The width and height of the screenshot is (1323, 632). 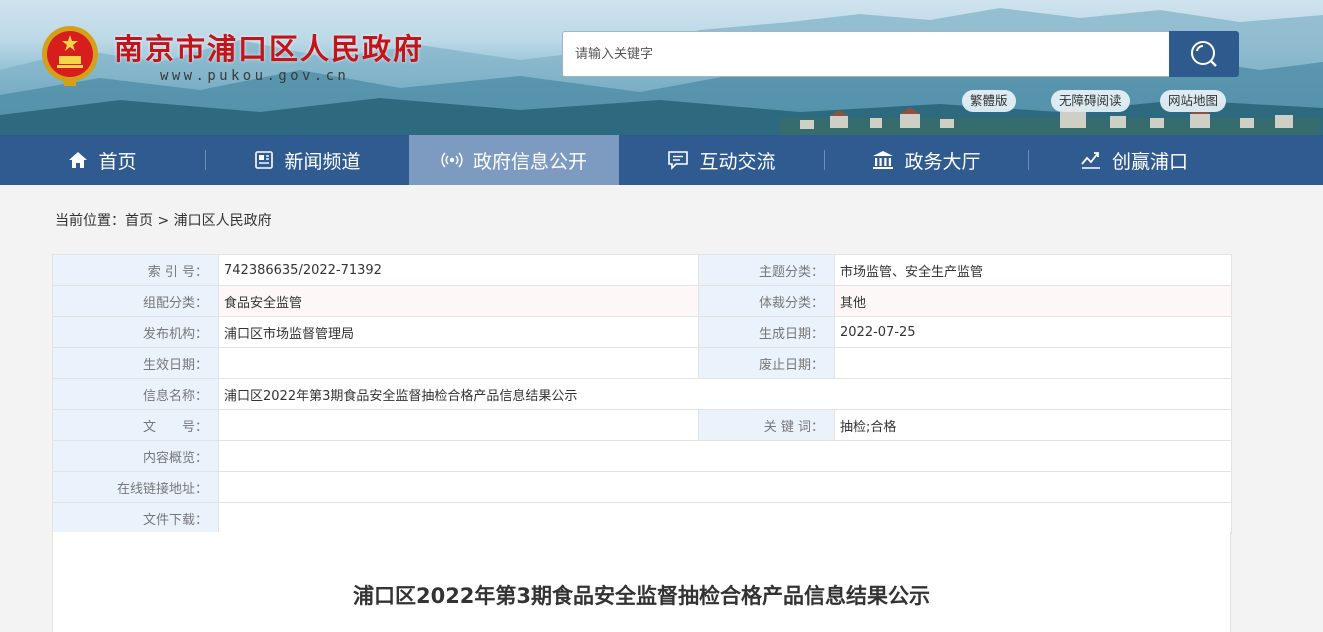 What do you see at coordinates (458, 425) in the screenshot?
I see `doc-no-value` at bounding box center [458, 425].